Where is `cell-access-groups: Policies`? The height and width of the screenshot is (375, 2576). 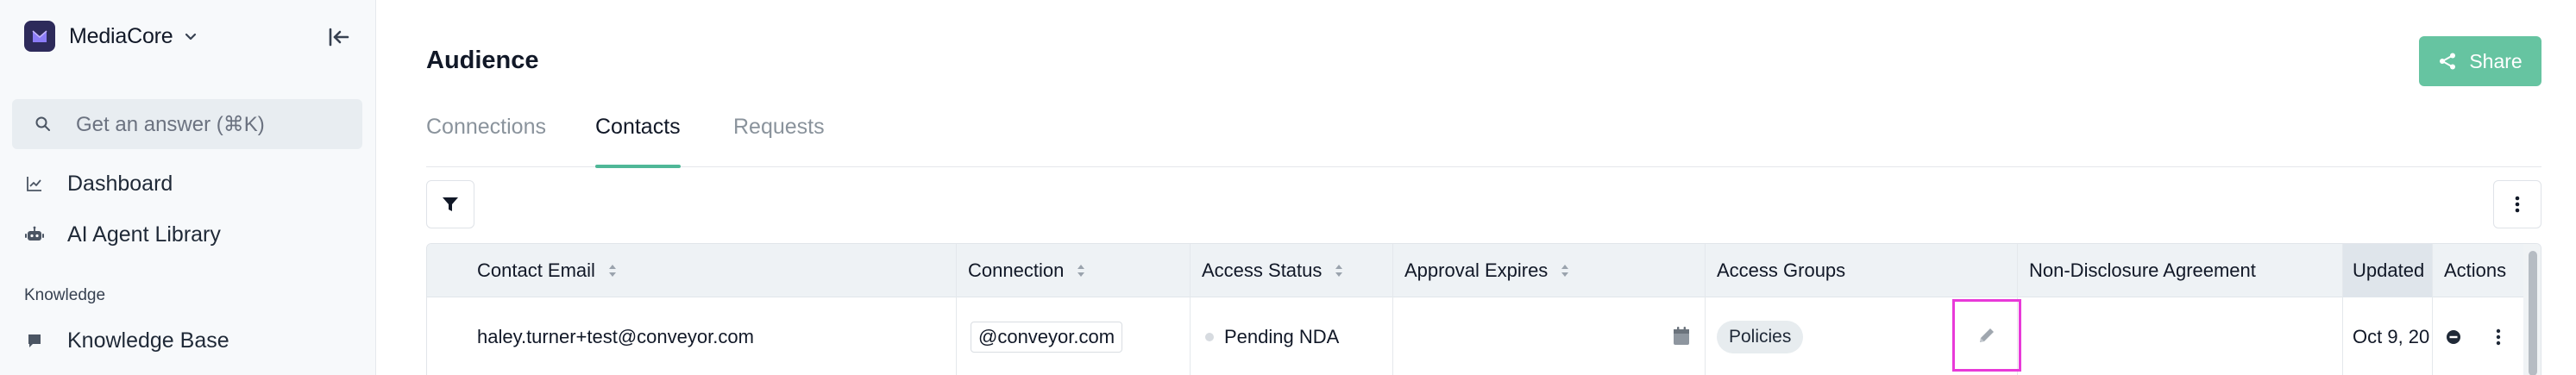
cell-access-groups: Policies is located at coordinates (1760, 336).